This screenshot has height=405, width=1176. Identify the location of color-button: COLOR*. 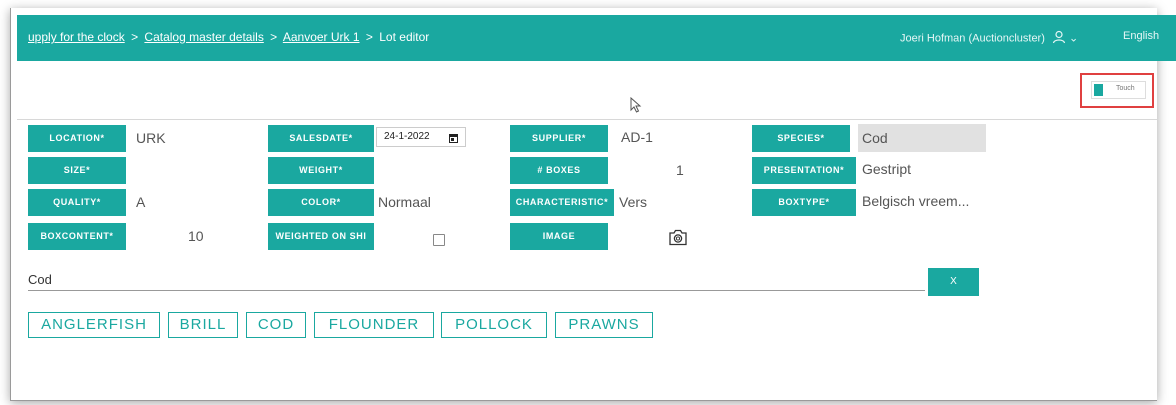
(321, 202).